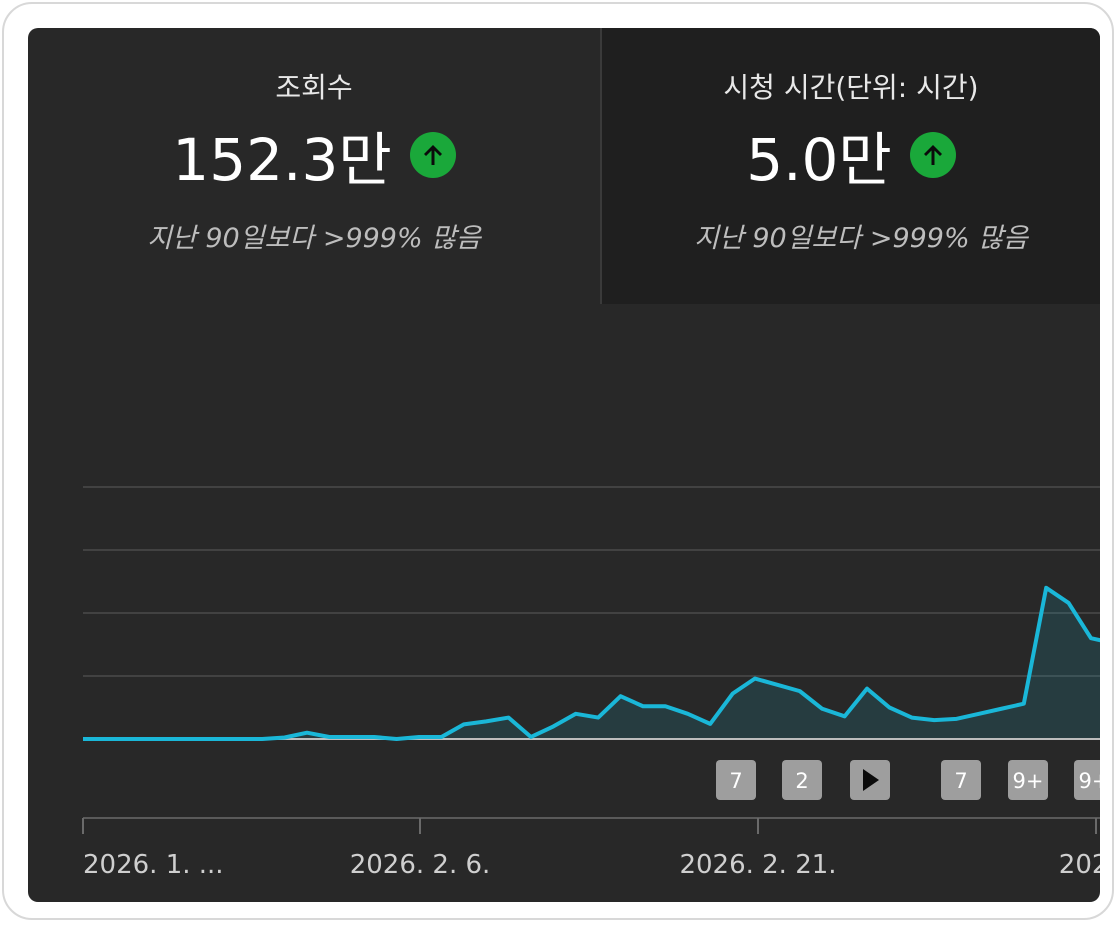 The height and width of the screenshot is (926, 1120). What do you see at coordinates (420, 865) in the screenshot?
I see `x-tick-label: 2026. 2. 6.` at bounding box center [420, 865].